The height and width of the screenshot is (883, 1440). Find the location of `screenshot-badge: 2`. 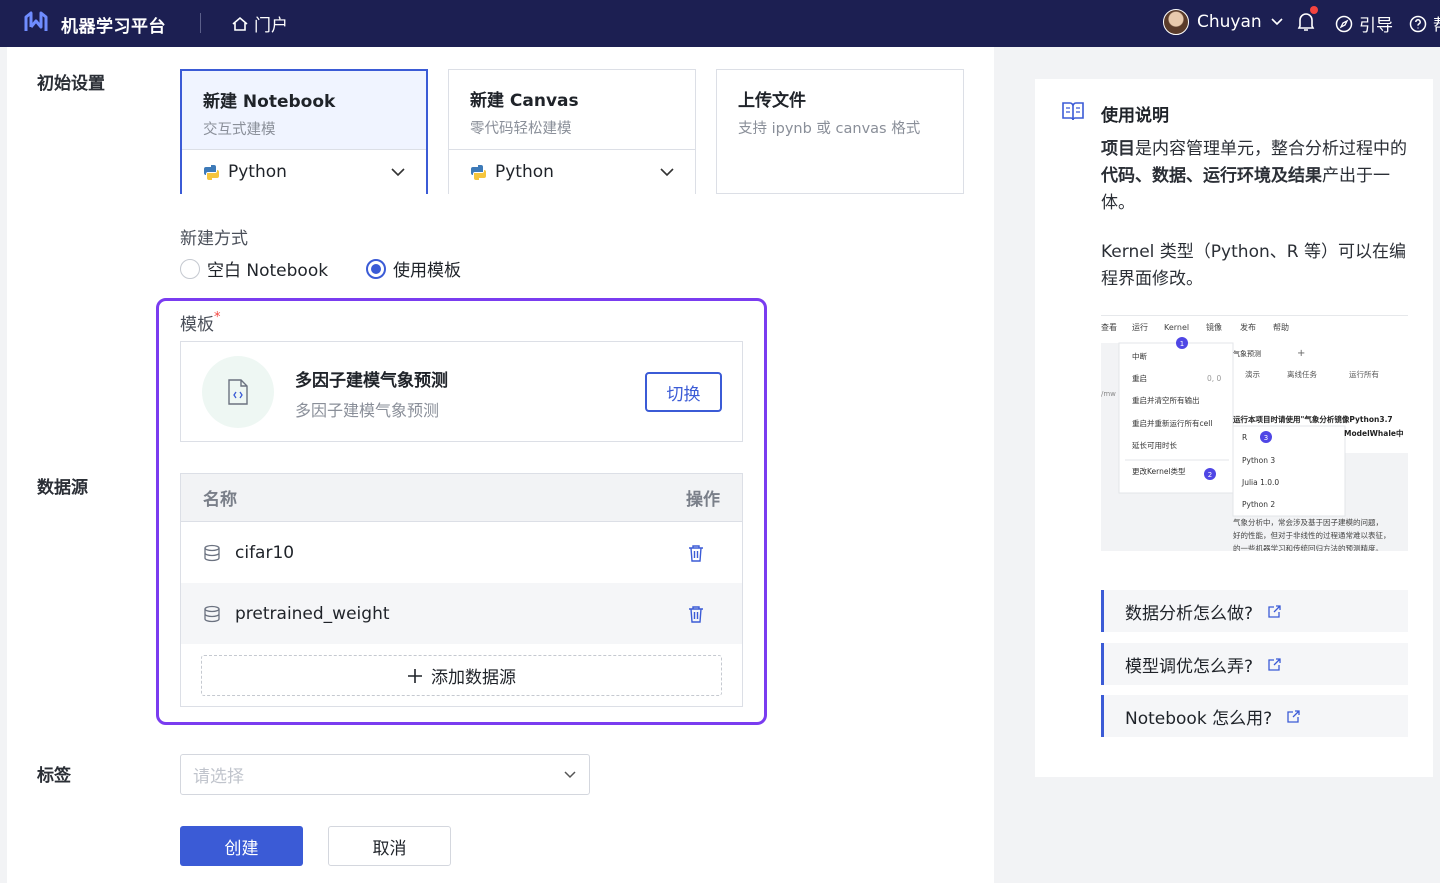

screenshot-badge: 2 is located at coordinates (1210, 475).